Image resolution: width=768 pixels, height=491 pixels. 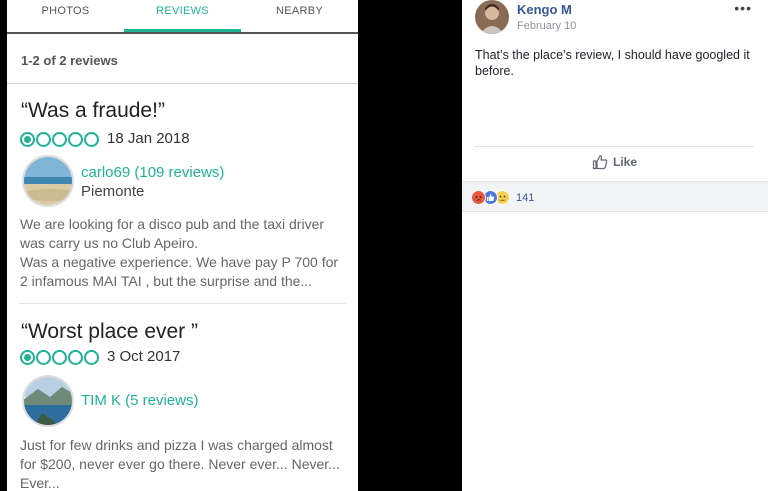 I want to click on review-date: 18 Jan 2018, so click(x=148, y=138).